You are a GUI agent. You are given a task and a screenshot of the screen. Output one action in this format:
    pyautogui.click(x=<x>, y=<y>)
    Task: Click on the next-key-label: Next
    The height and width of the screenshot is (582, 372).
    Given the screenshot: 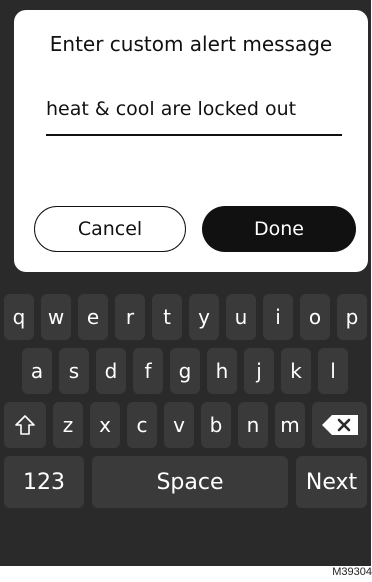 What is the action you would take?
    pyautogui.click(x=331, y=482)
    